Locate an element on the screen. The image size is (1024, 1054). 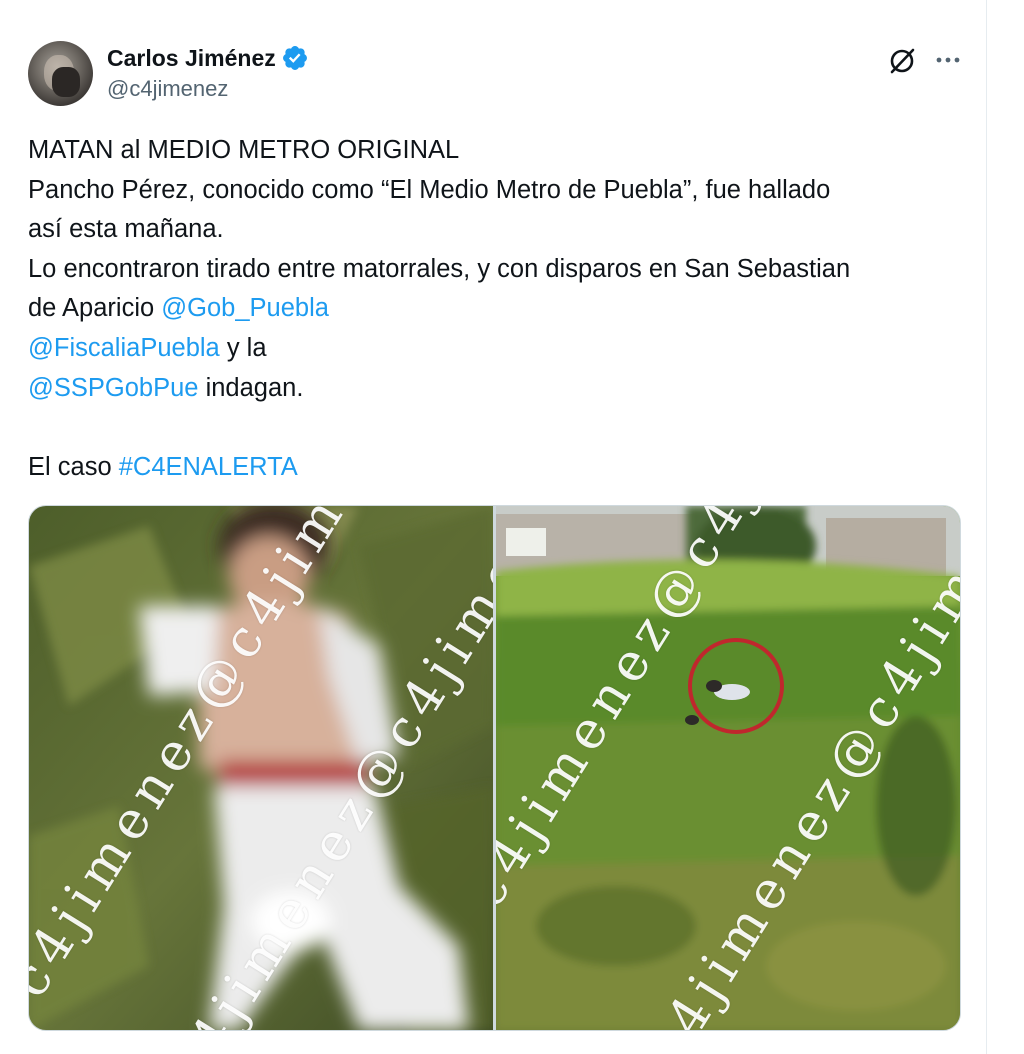
author-handle: @c4jimenez is located at coordinates (208, 89).